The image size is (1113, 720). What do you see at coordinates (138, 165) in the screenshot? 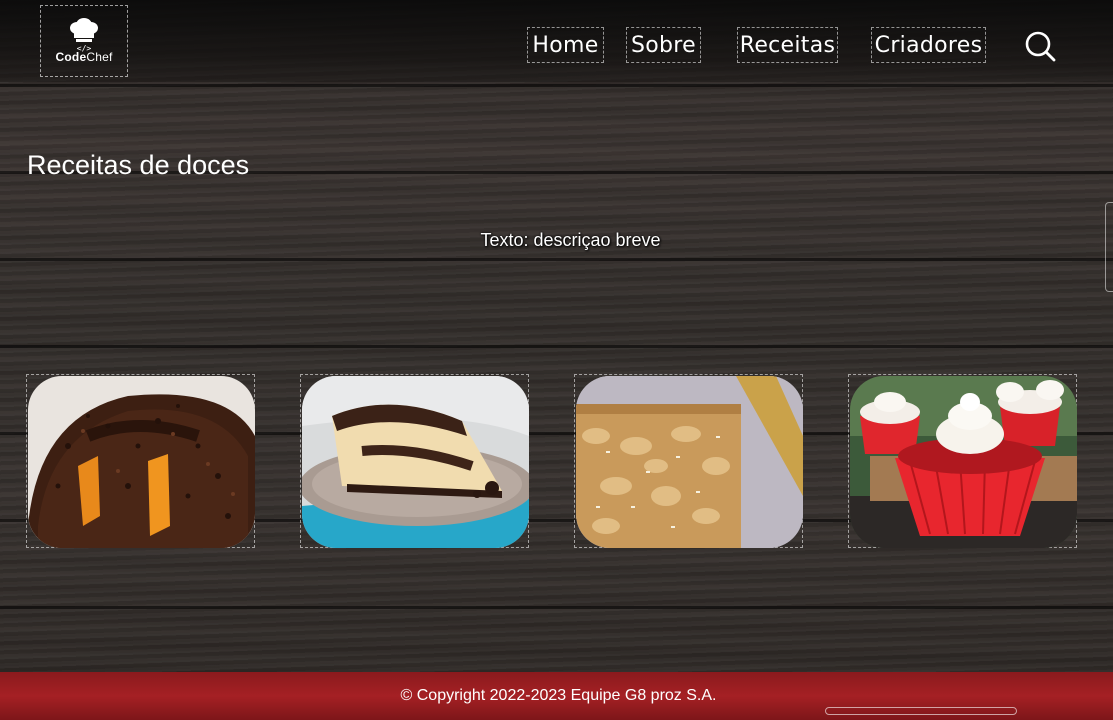
I see `page-title: Receitas de doces` at bounding box center [138, 165].